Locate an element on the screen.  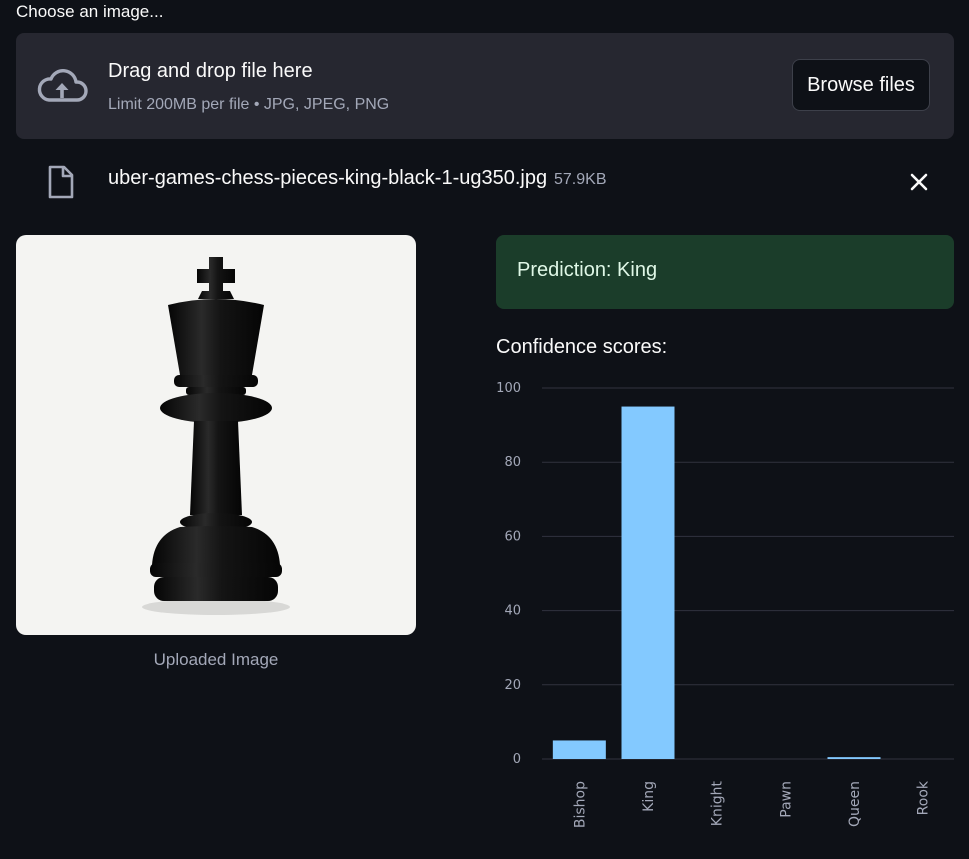
chess-king-image is located at coordinates (216, 436).